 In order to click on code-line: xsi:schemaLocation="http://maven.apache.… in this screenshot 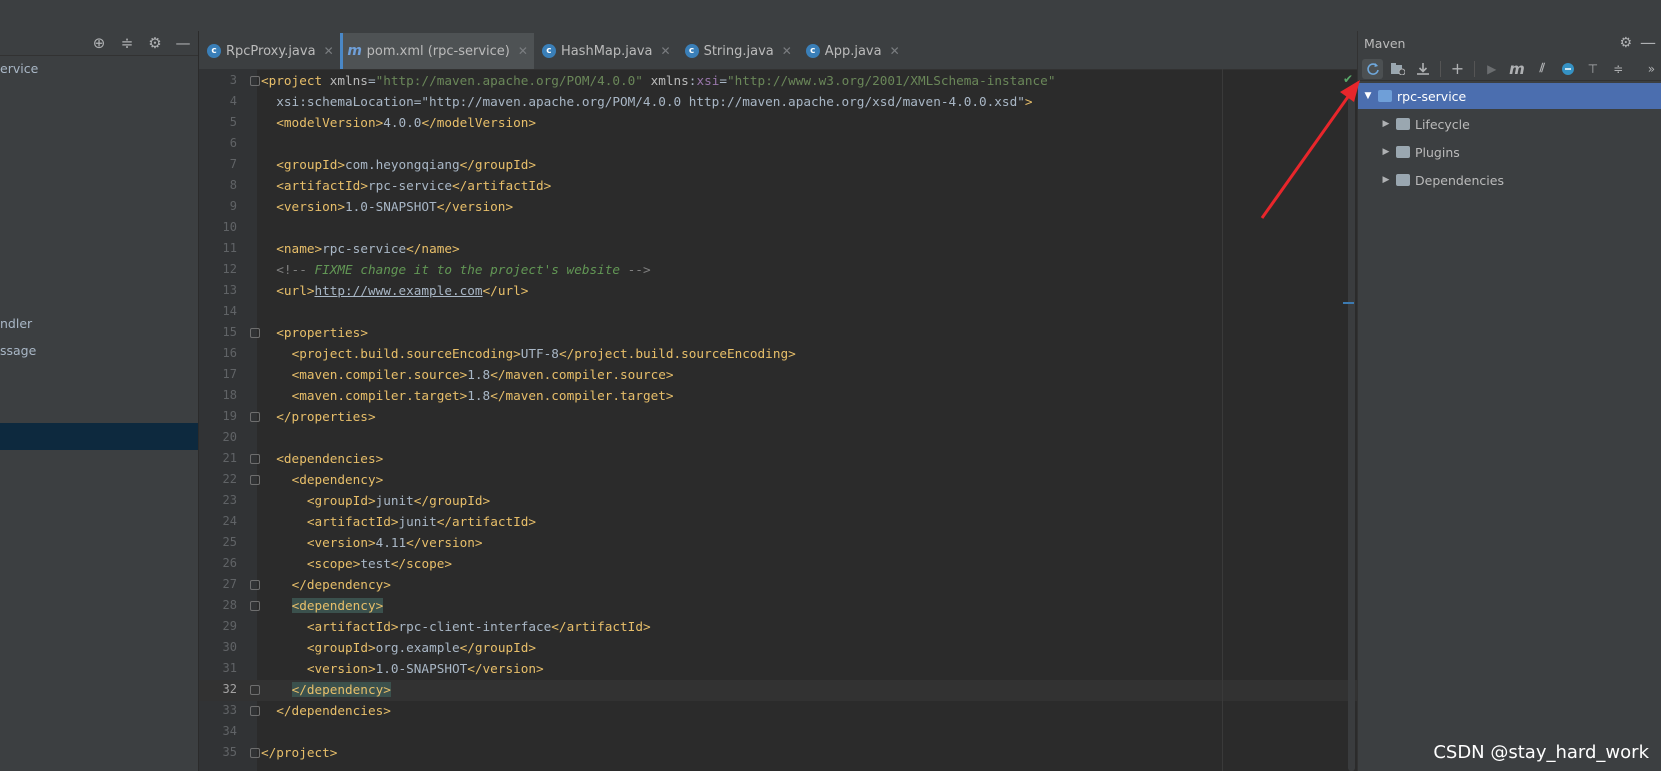, I will do `click(808, 101)`.